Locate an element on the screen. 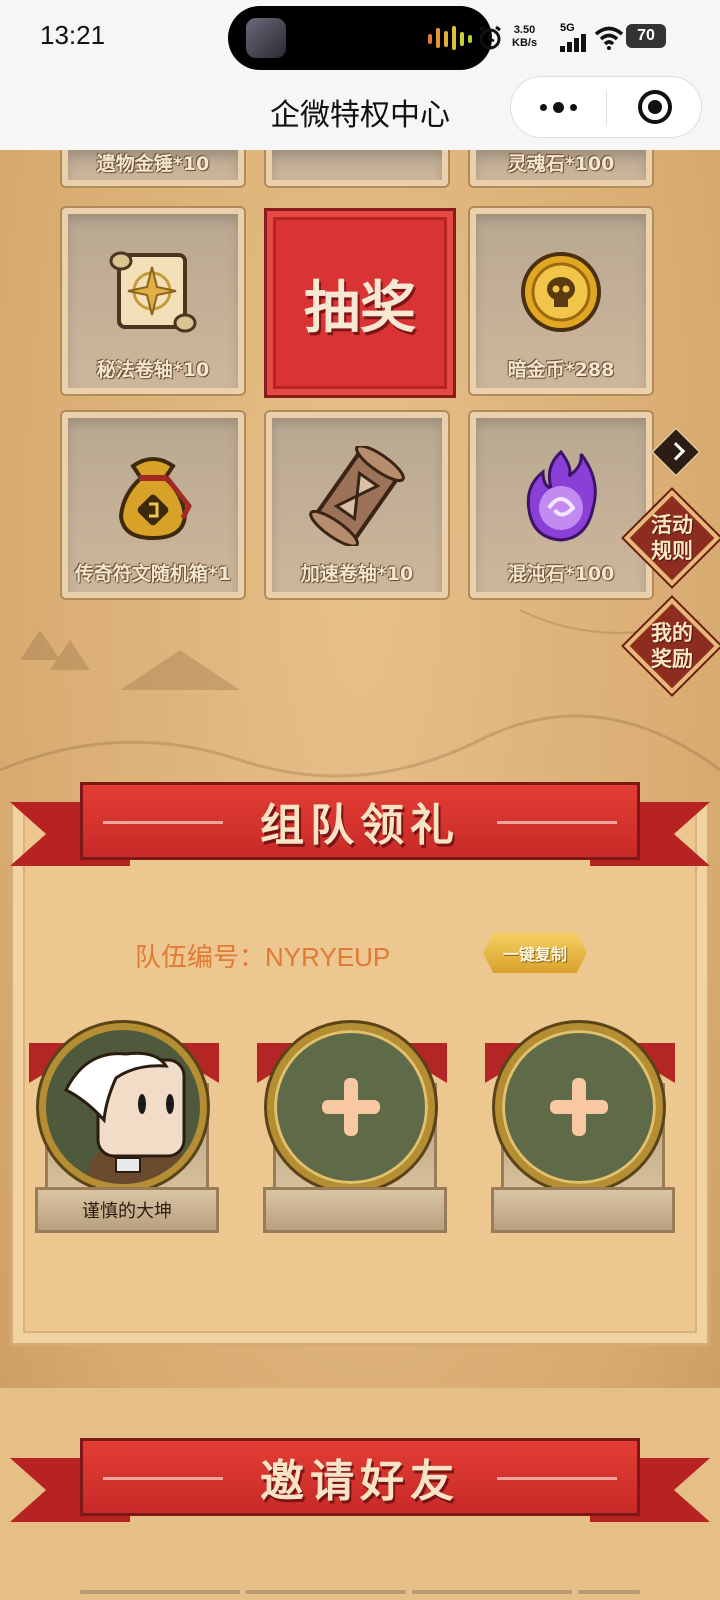 The width and height of the screenshot is (720, 1600). status-bar: 13:21 3.50 KB/s 5G 70 is located at coordinates (360, 38).